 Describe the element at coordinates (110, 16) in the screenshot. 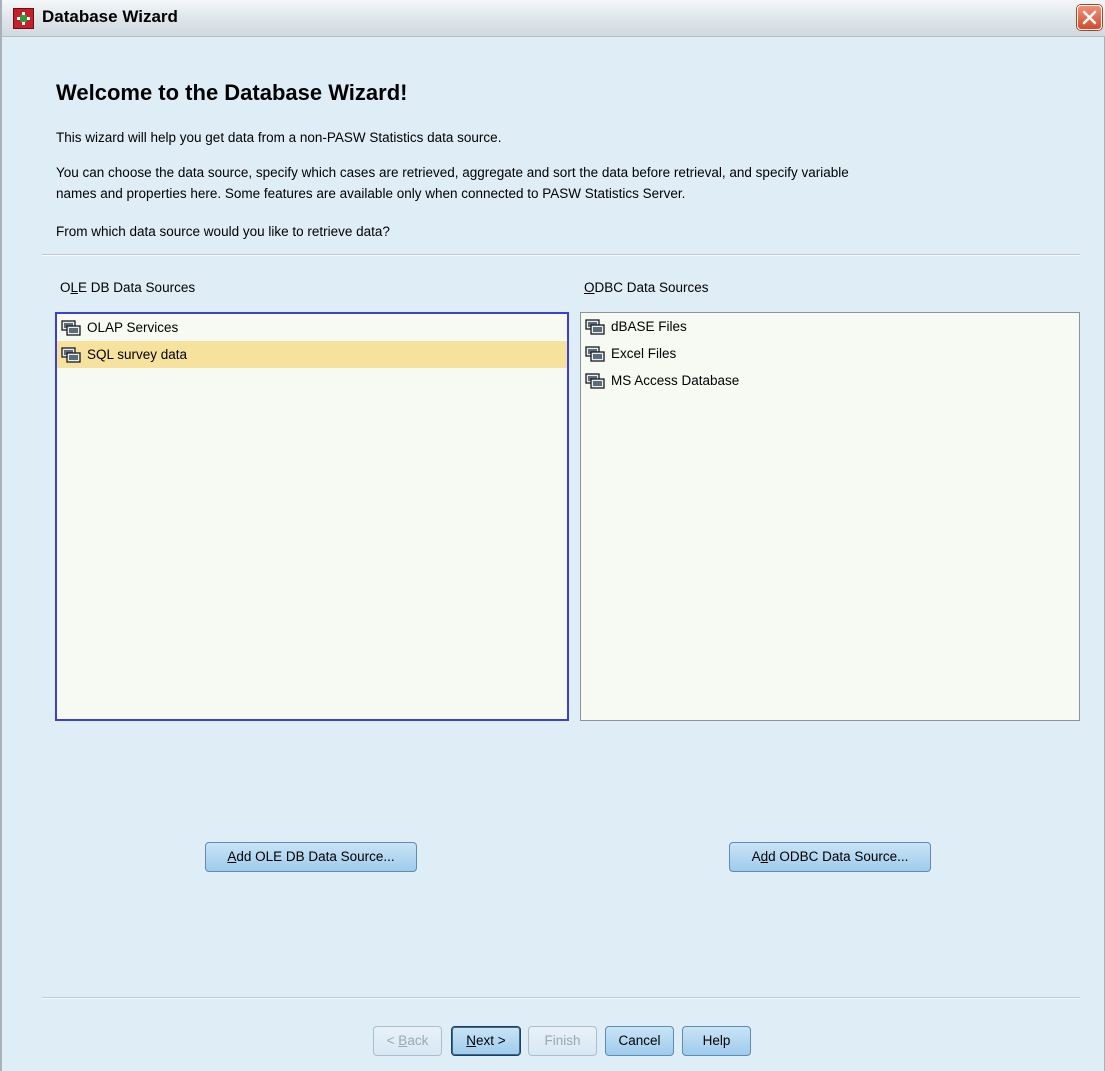

I see `window-title: Database Wizard` at that location.